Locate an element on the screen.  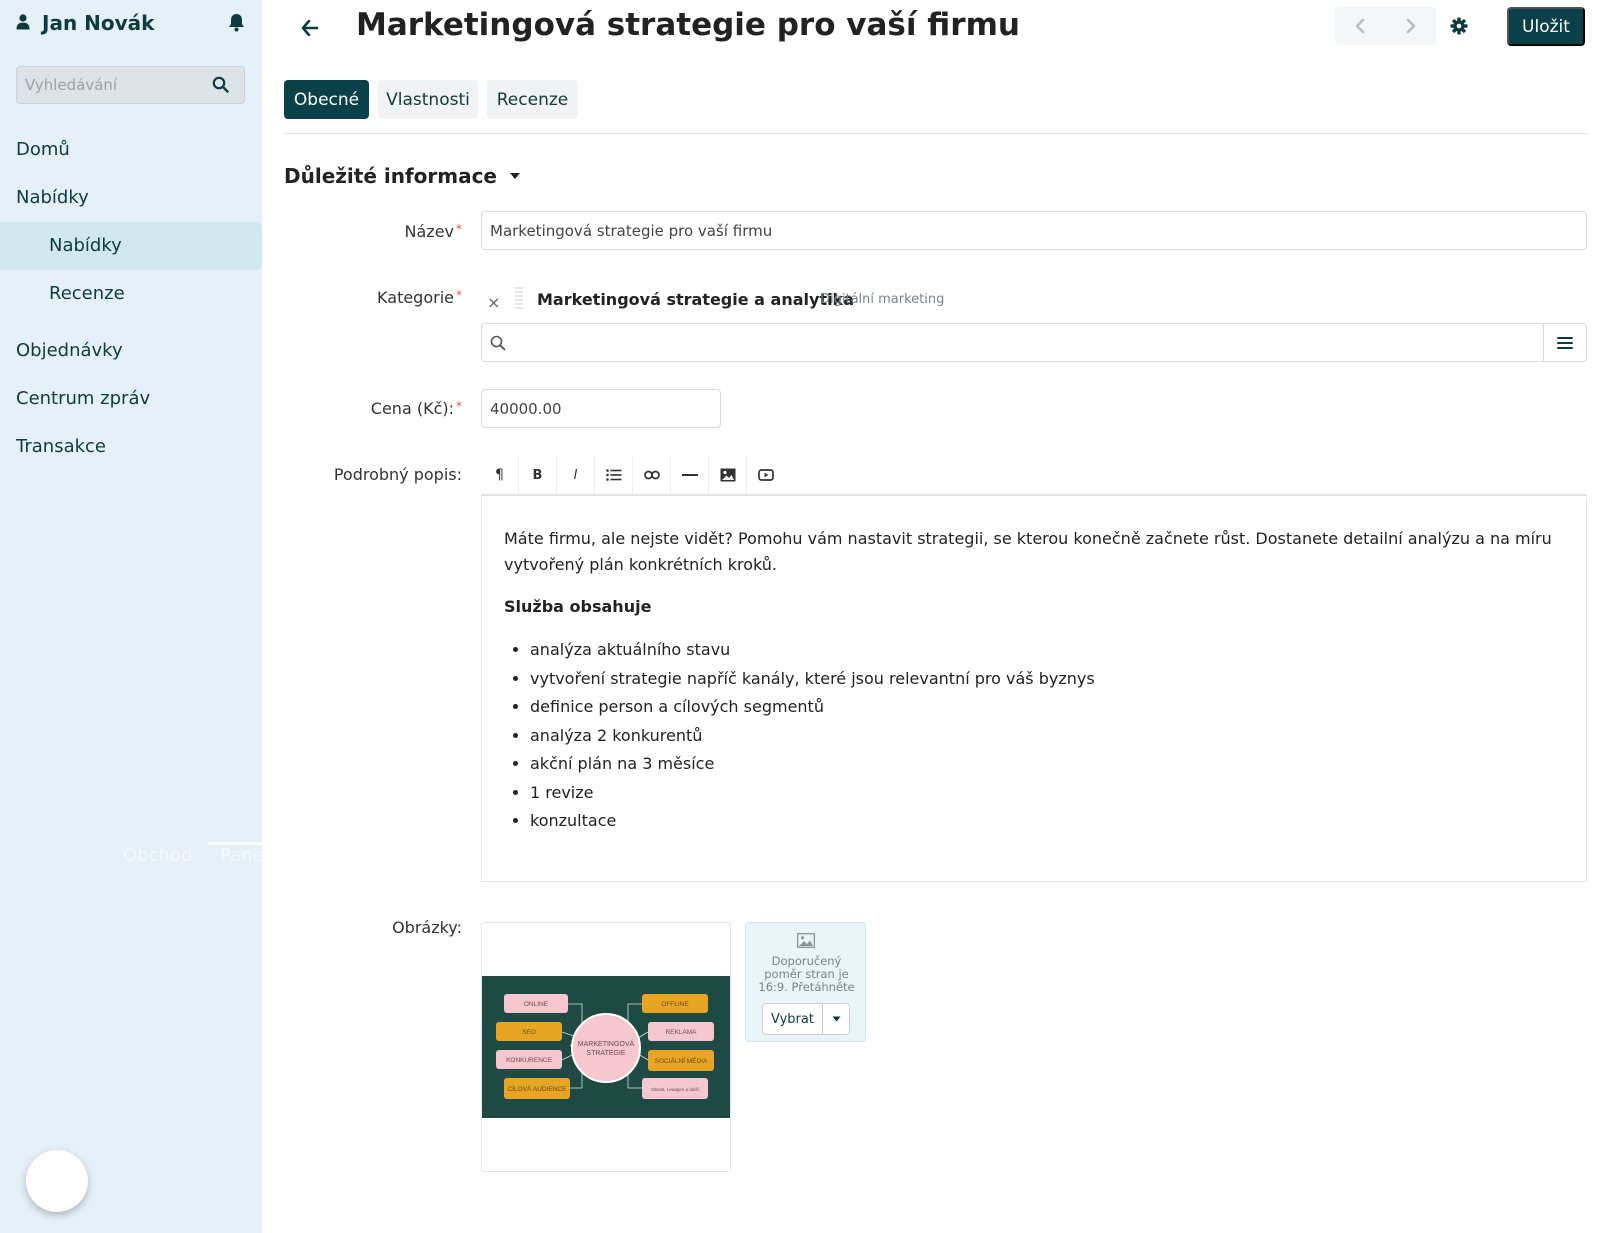
sidebar-item-messages: Centrum zpráv is located at coordinates (83, 398).